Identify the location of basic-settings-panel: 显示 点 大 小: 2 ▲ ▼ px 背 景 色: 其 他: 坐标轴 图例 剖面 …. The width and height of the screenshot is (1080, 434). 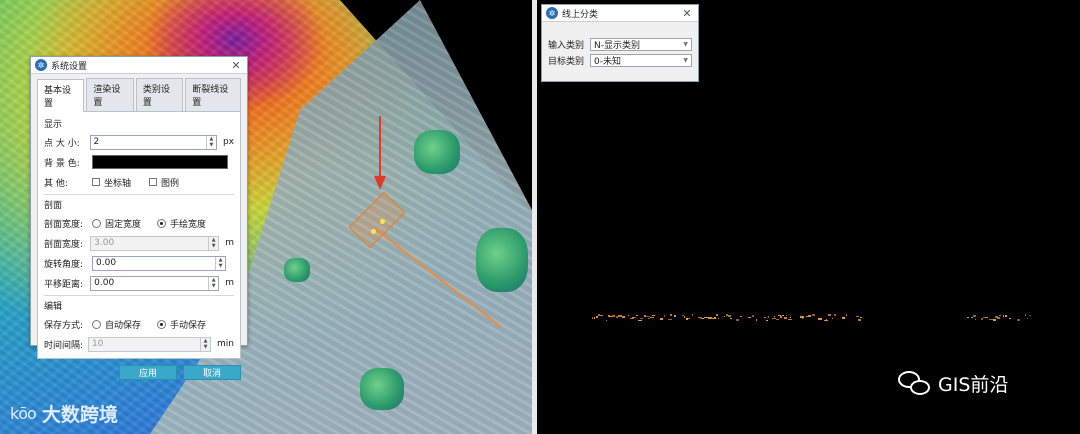
(139, 235).